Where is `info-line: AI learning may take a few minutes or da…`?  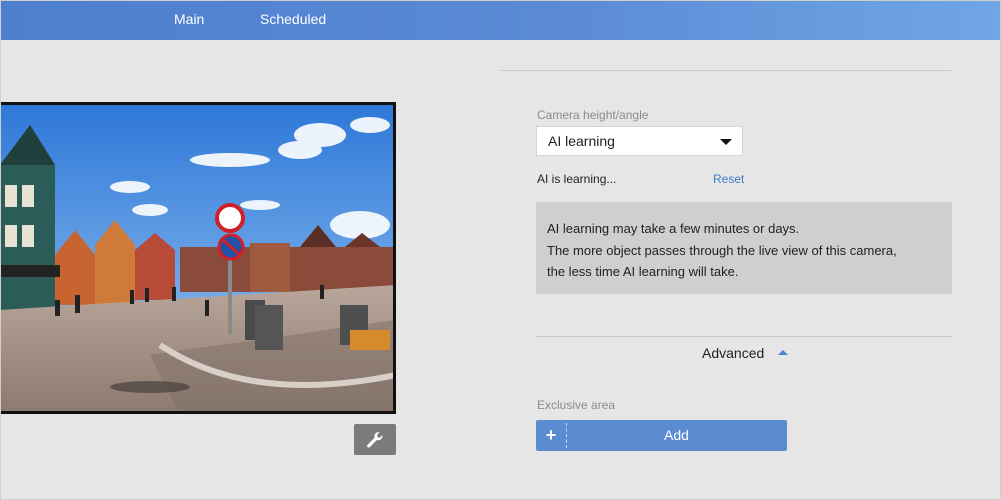 info-line: AI learning may take a few minutes or da… is located at coordinates (673, 228).